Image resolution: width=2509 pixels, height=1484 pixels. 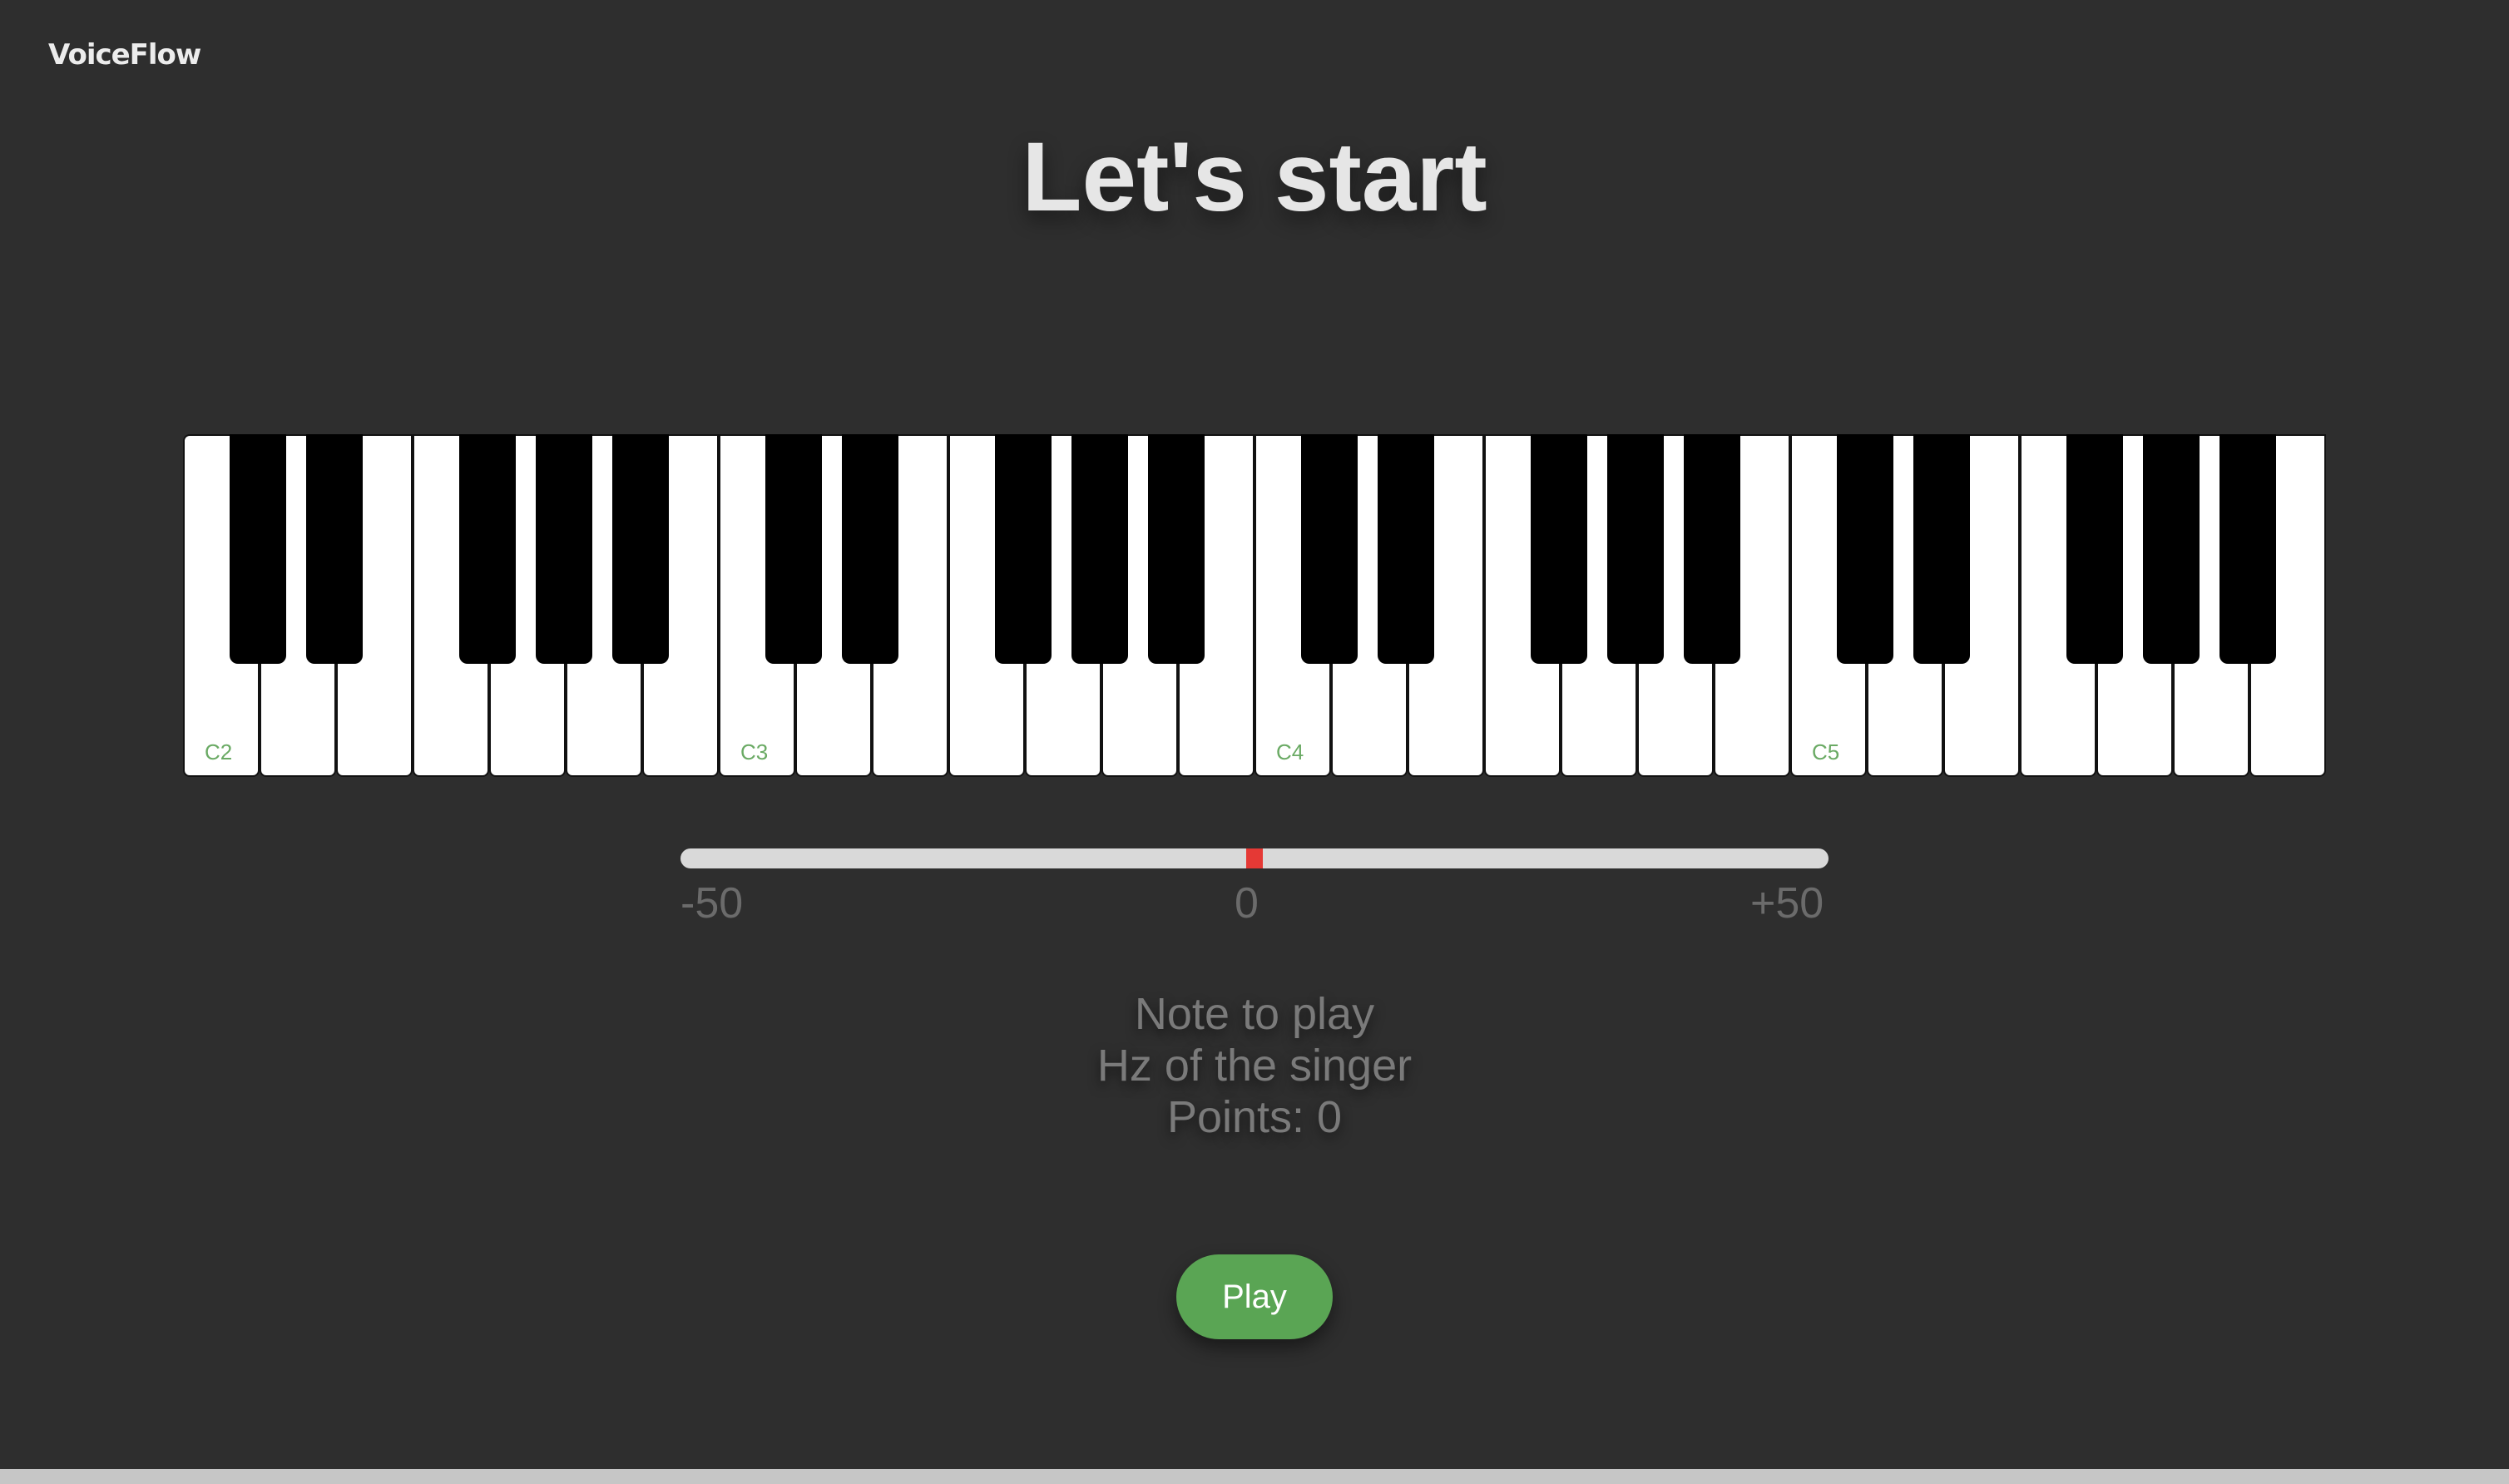 What do you see at coordinates (1254, 1117) in the screenshot?
I see `points-text: Points: 0` at bounding box center [1254, 1117].